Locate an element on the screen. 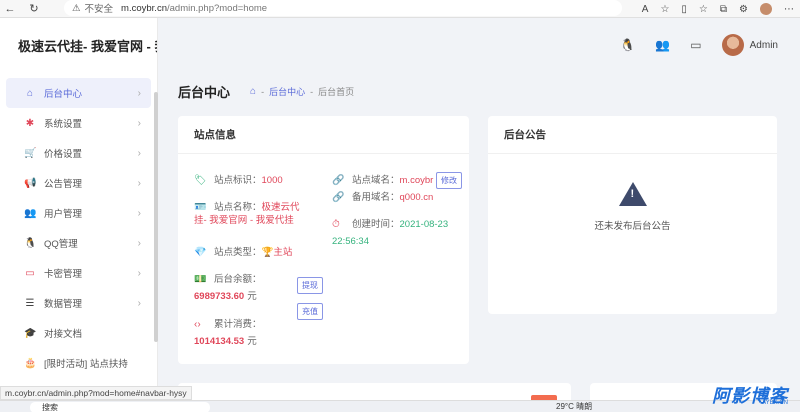 The height and width of the screenshot is (412, 800). site-type-value: 主站 is located at coordinates (283, 252).